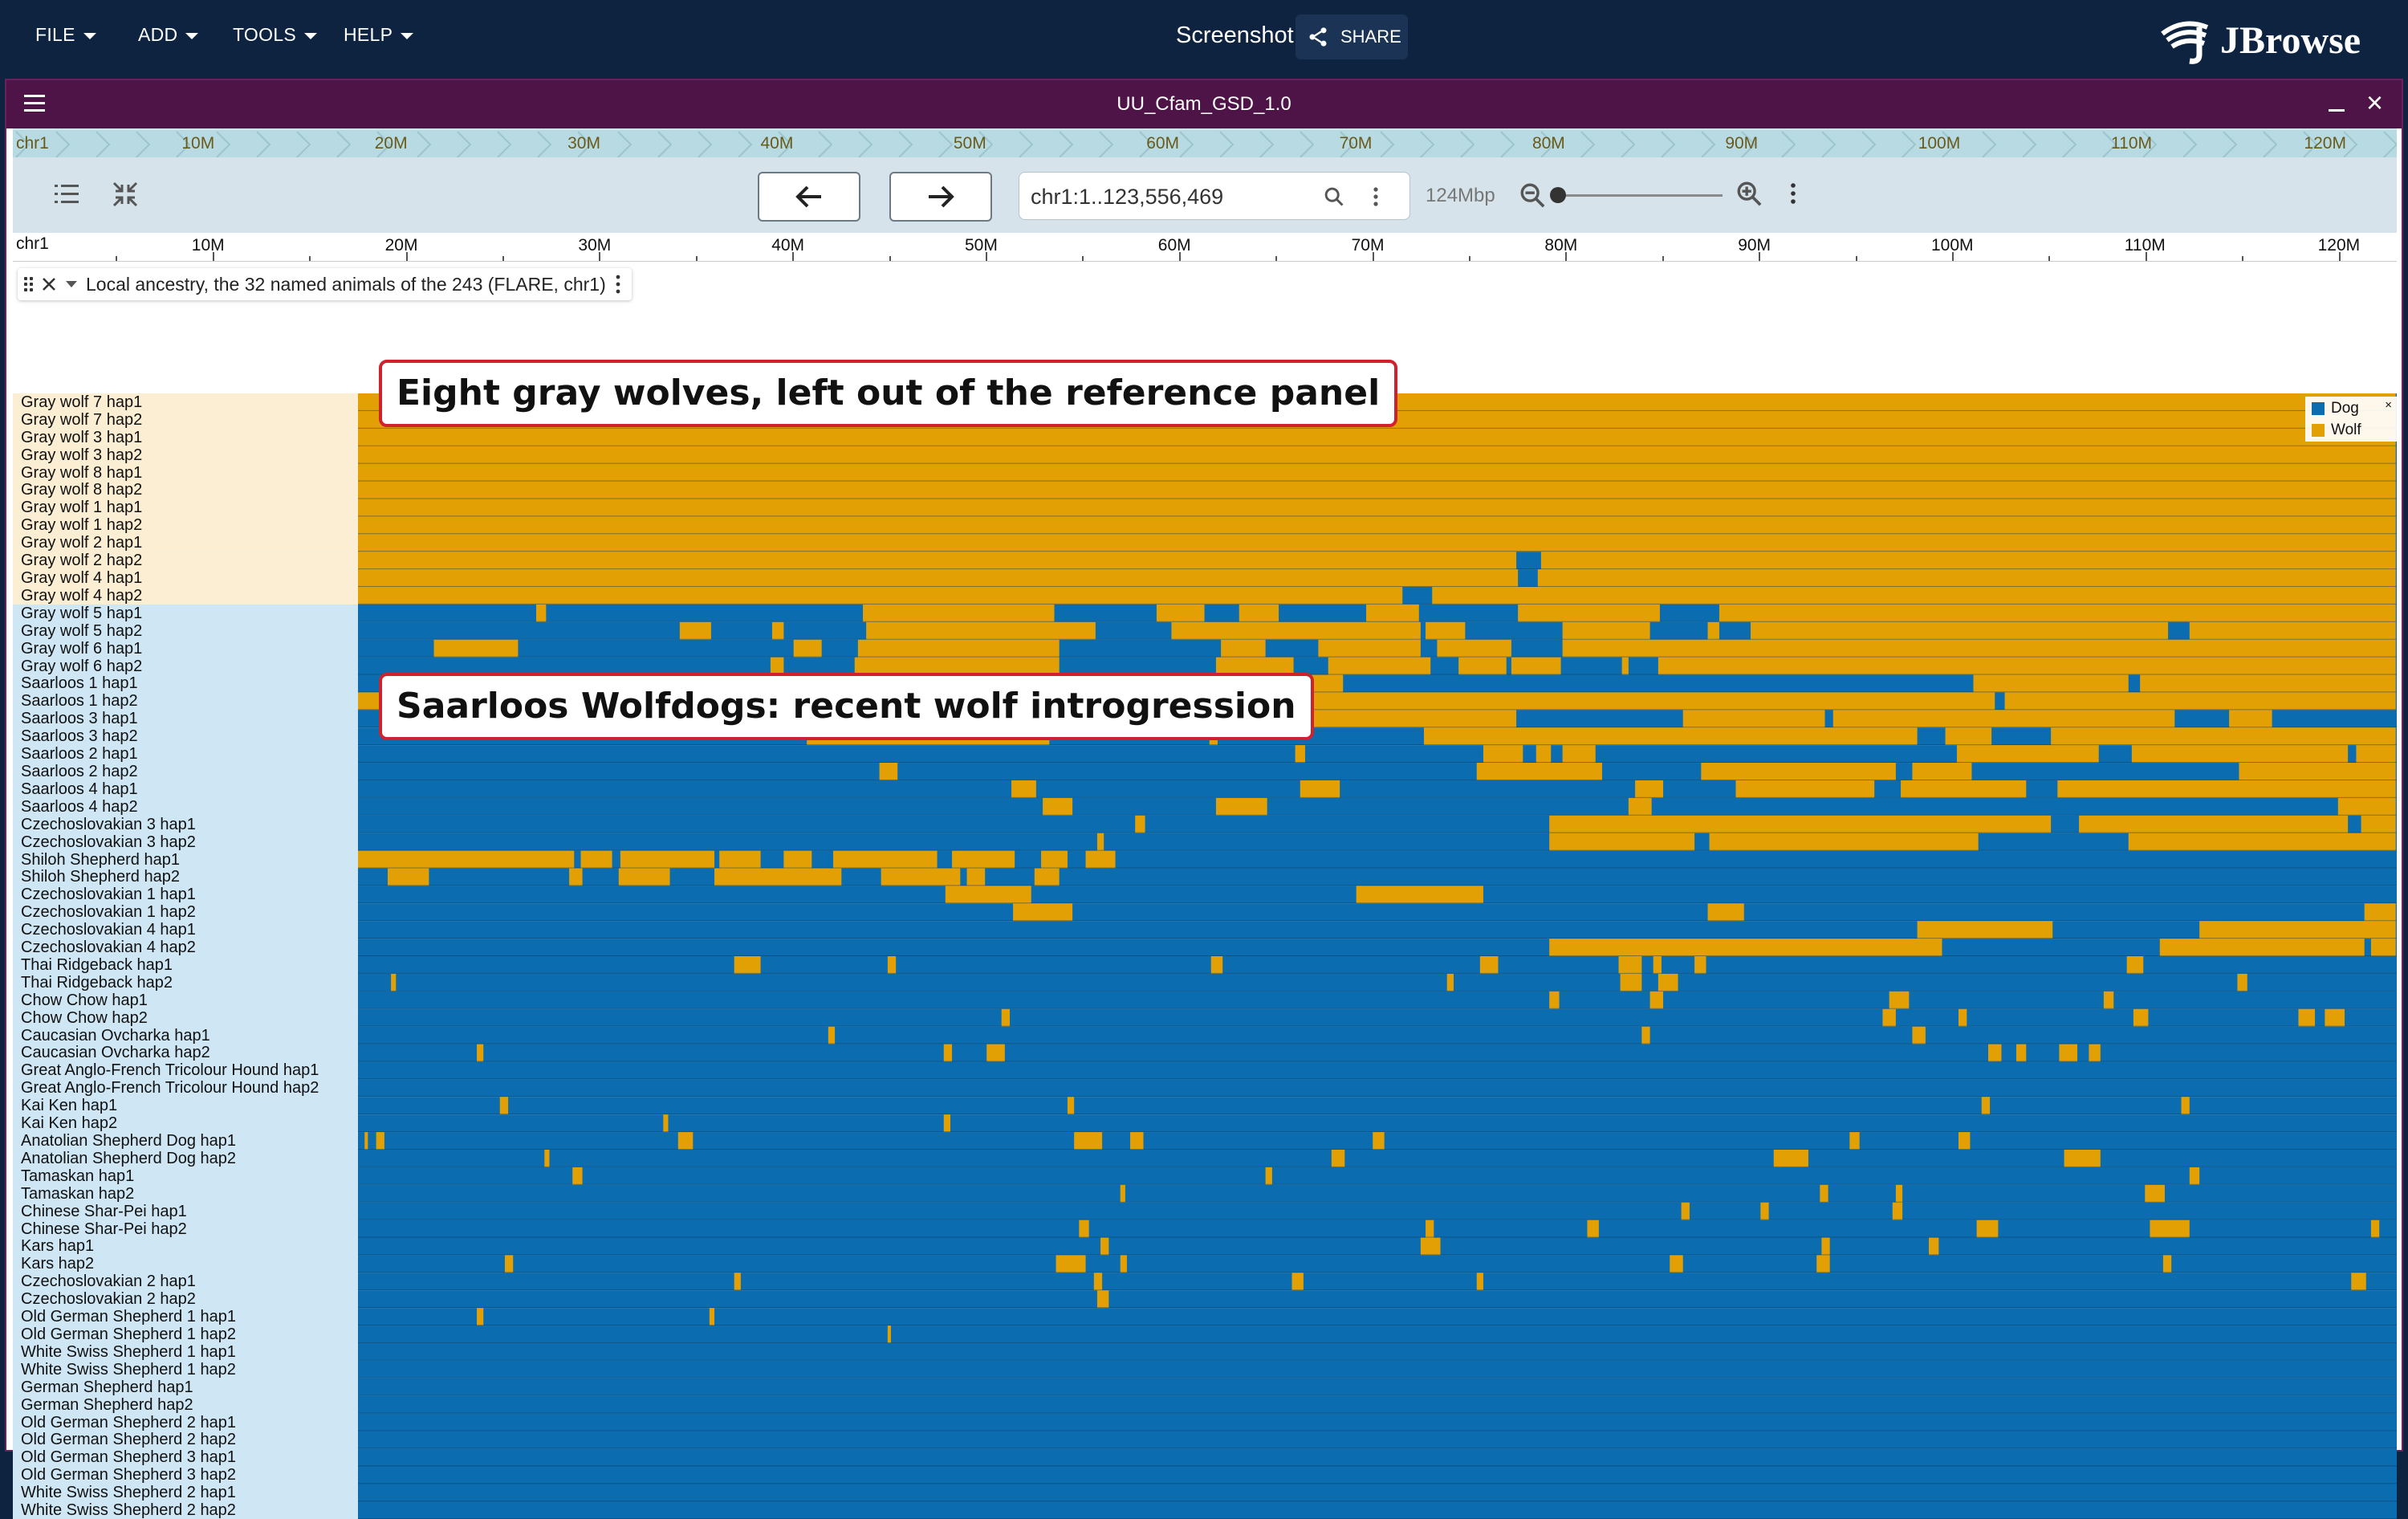 This screenshot has height=1519, width=2408. Describe the element at coordinates (1334, 196) in the screenshot. I see `search-icon` at that location.